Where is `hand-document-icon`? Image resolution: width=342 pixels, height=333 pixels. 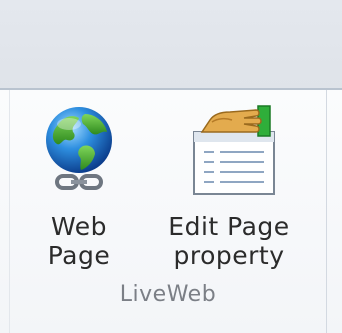 hand-document-icon is located at coordinates (234, 150).